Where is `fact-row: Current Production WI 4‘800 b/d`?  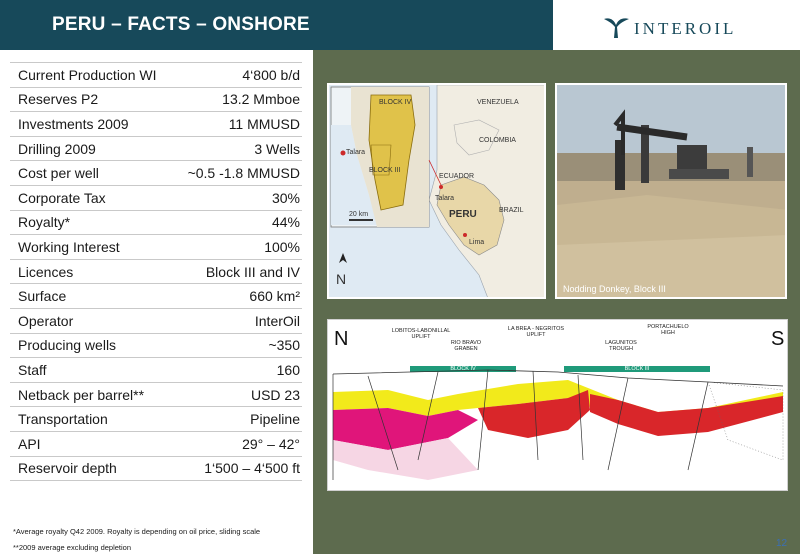
fact-row: Current Production WI 4‘800 b/d is located at coordinates (156, 75).